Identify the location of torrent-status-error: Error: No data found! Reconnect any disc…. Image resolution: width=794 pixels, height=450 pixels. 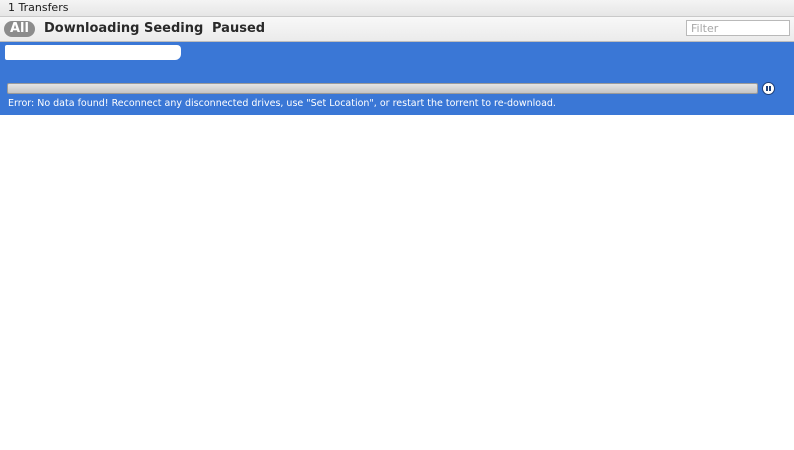
(282, 103).